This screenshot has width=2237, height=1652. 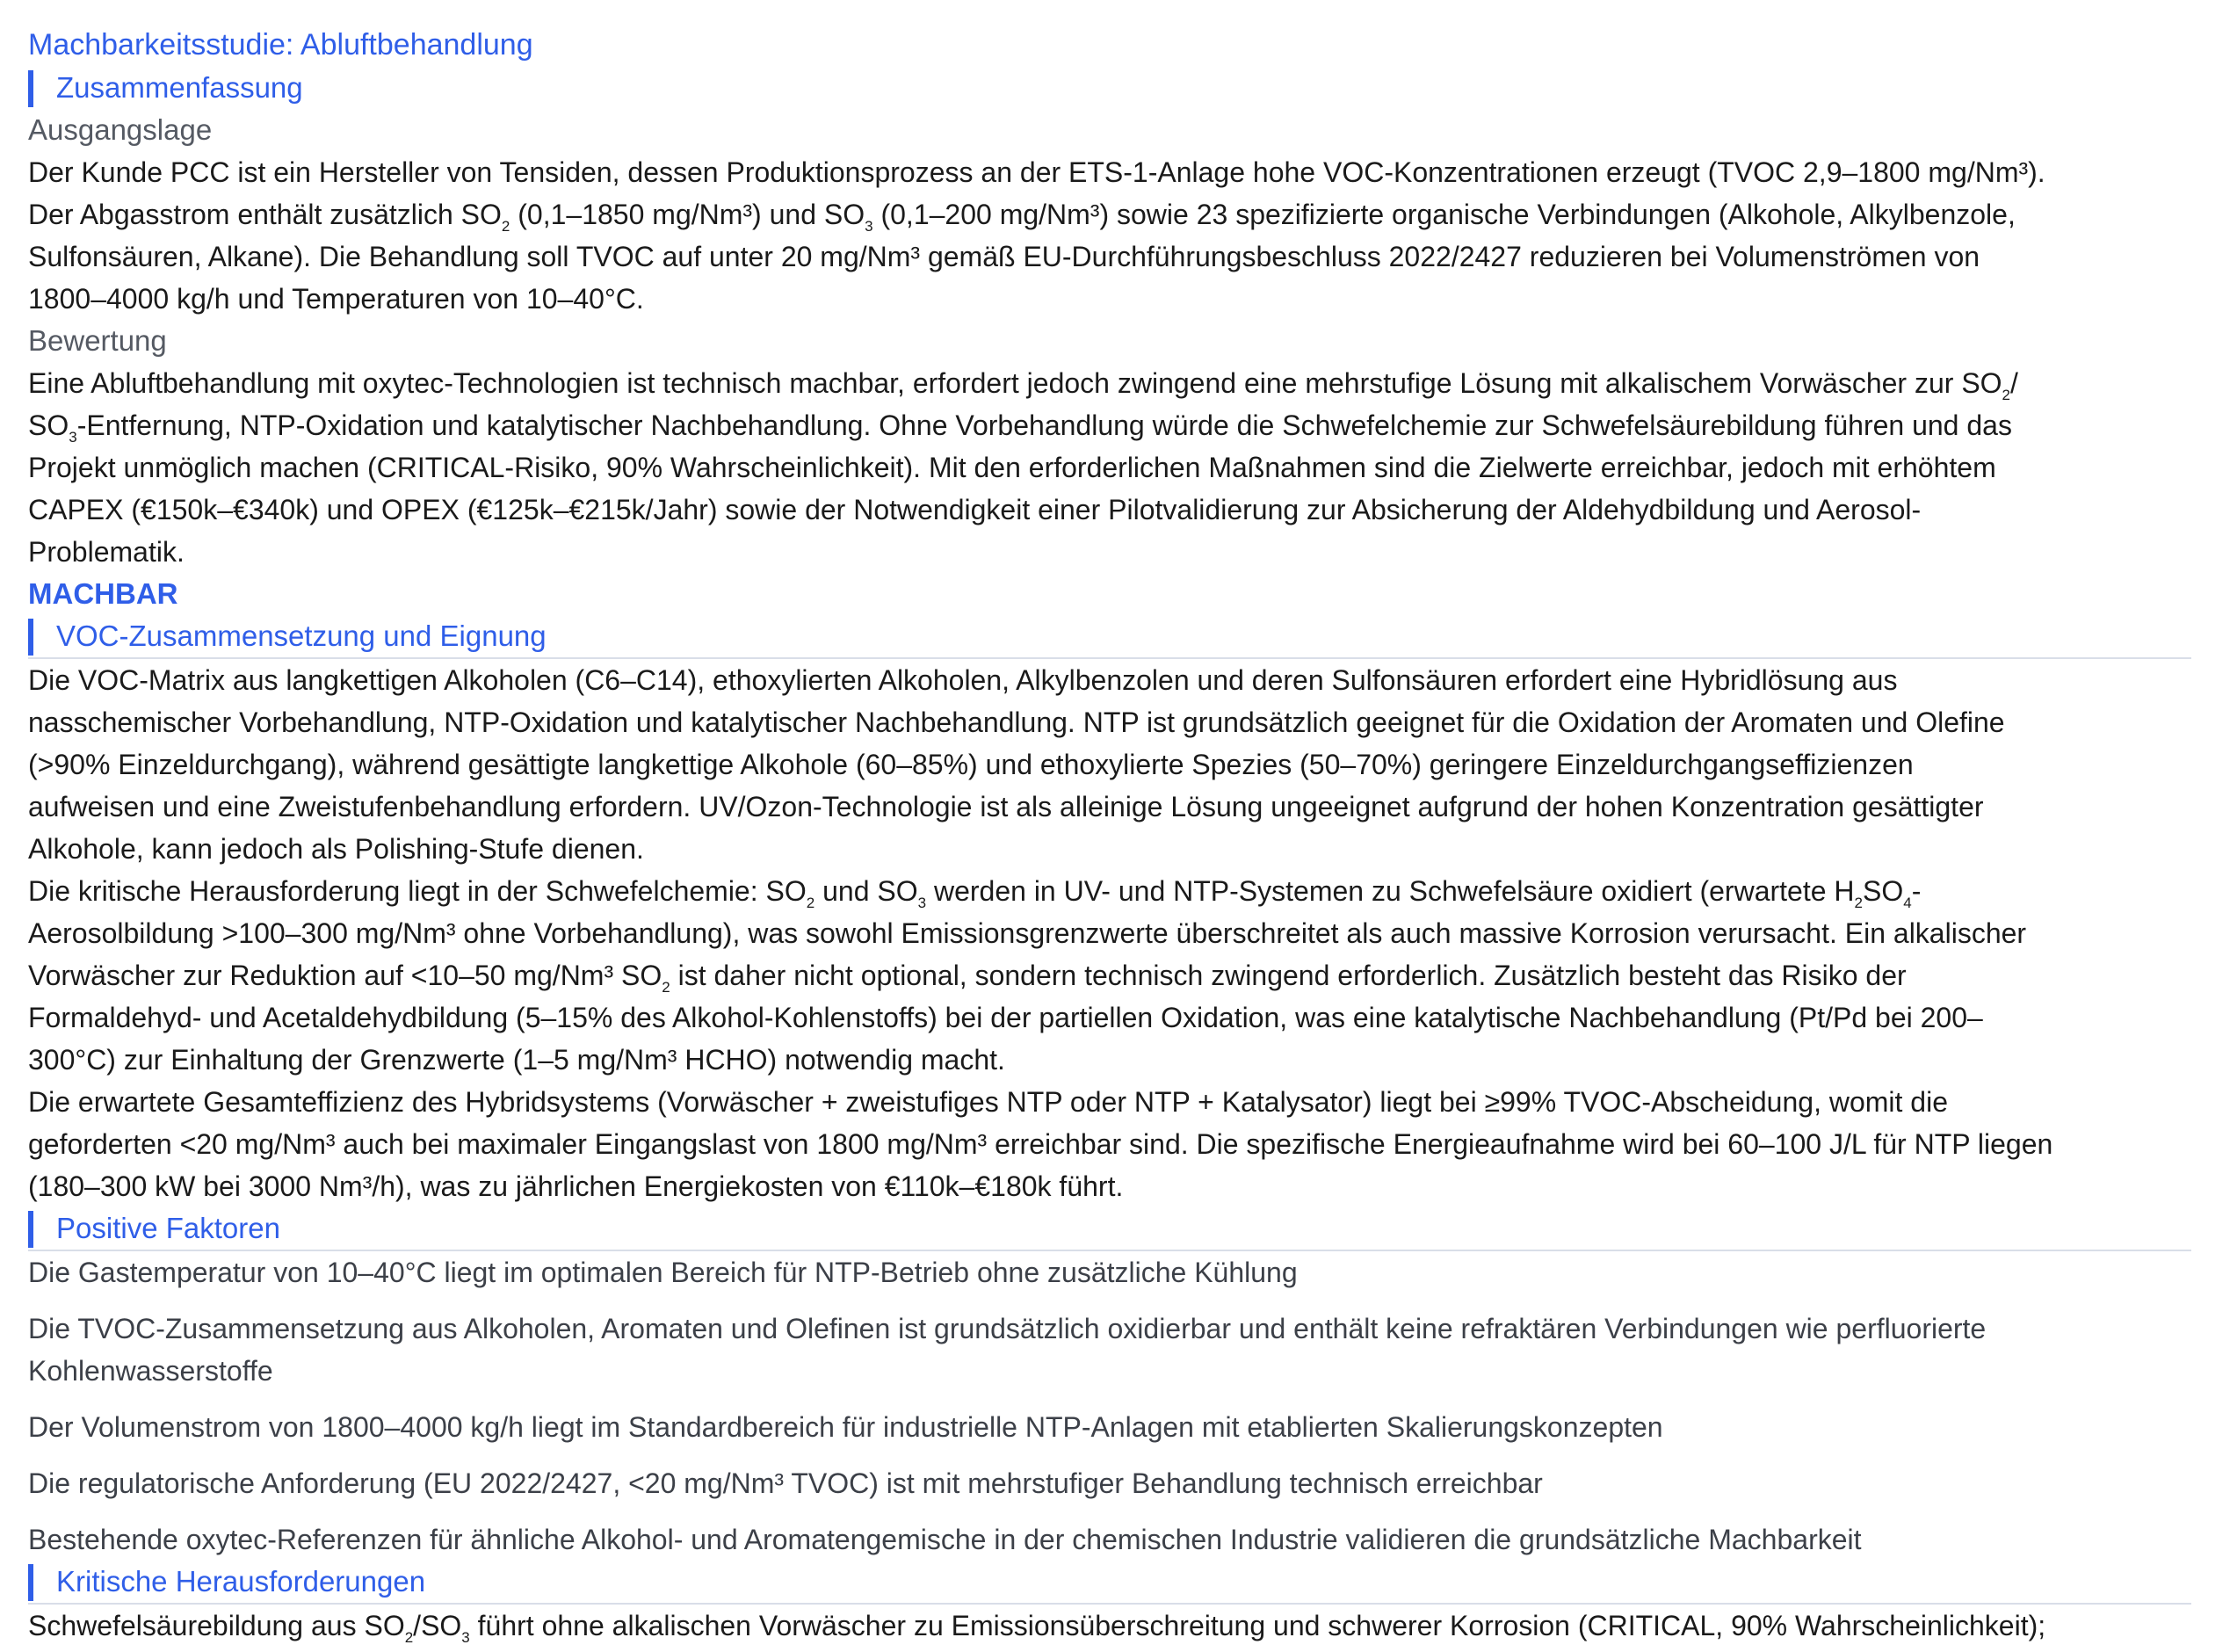 I want to click on document-title: Machbarkeitsstudie: Abluftbehandlung, so click(x=280, y=45).